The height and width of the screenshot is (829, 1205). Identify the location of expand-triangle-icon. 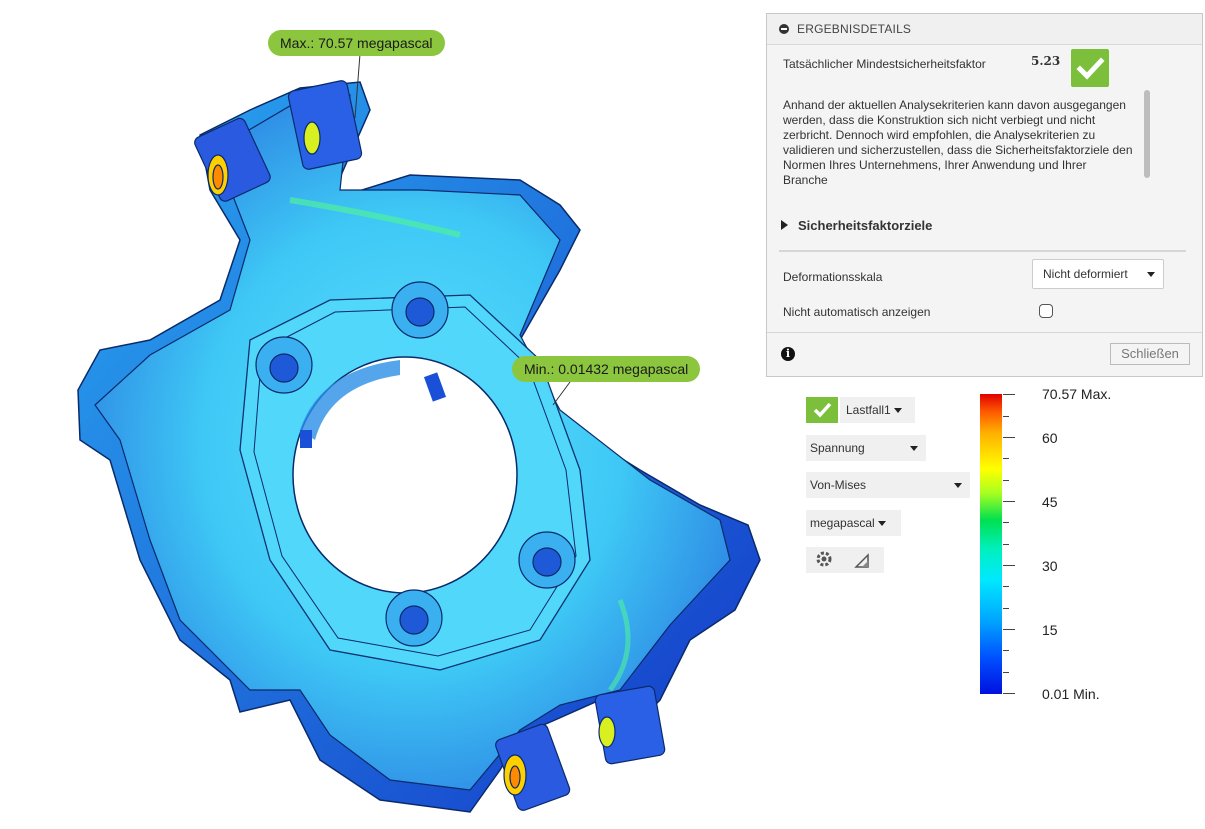
(784, 225).